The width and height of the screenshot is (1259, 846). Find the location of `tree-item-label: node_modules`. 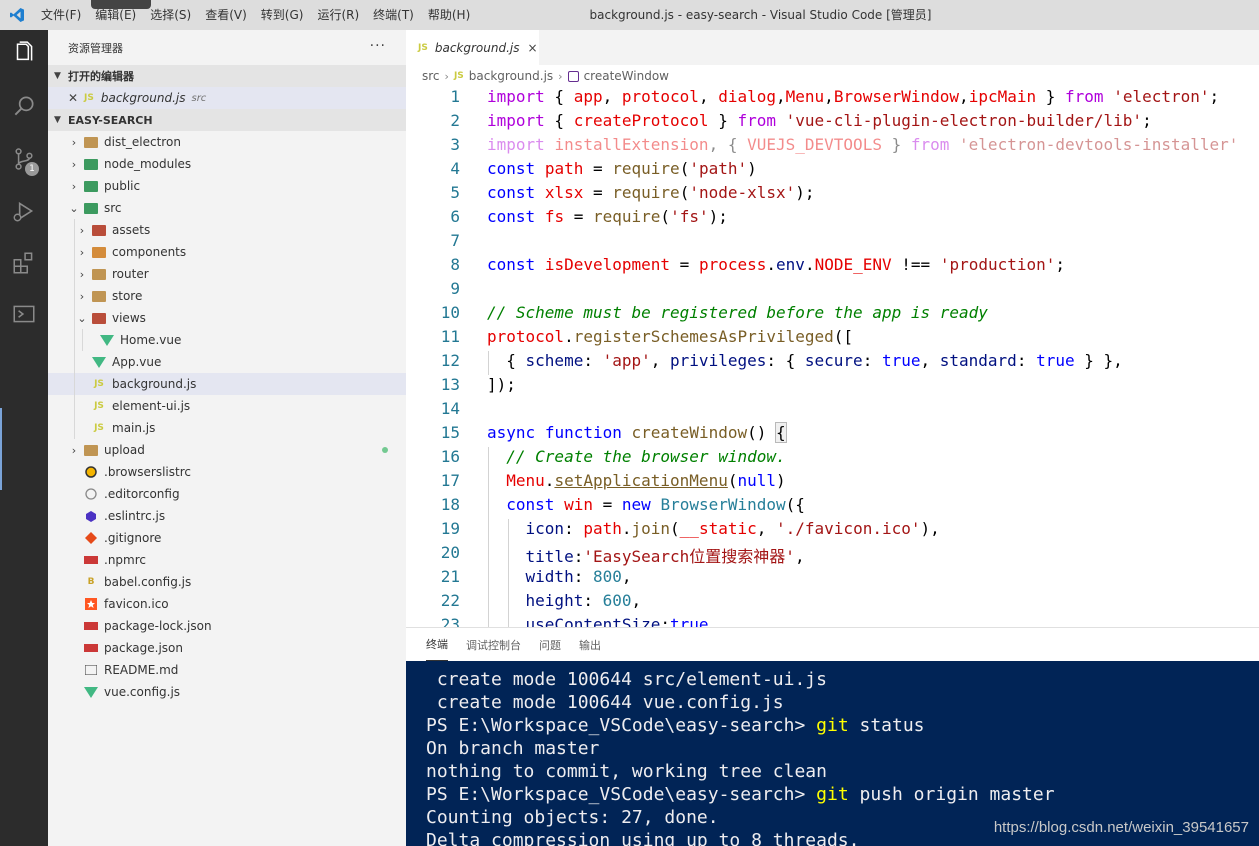

tree-item-label: node_modules is located at coordinates (148, 164).